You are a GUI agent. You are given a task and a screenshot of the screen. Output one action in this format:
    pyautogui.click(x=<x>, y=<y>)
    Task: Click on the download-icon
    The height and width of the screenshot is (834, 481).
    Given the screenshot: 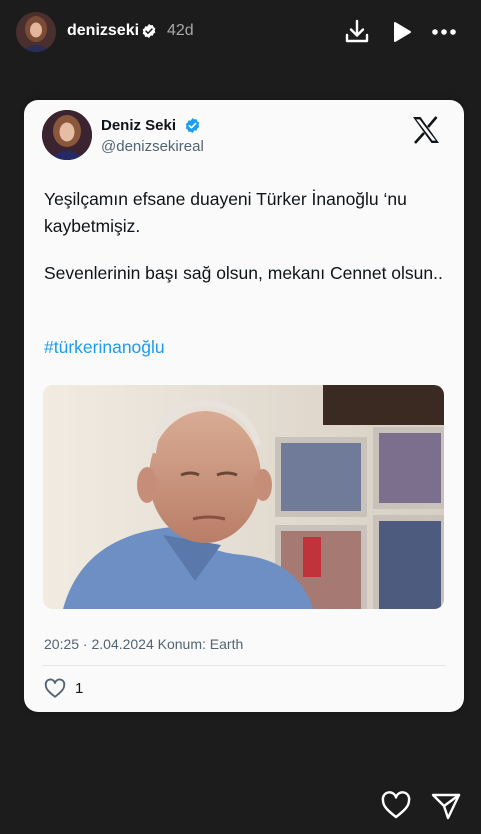 What is the action you would take?
    pyautogui.click(x=357, y=32)
    